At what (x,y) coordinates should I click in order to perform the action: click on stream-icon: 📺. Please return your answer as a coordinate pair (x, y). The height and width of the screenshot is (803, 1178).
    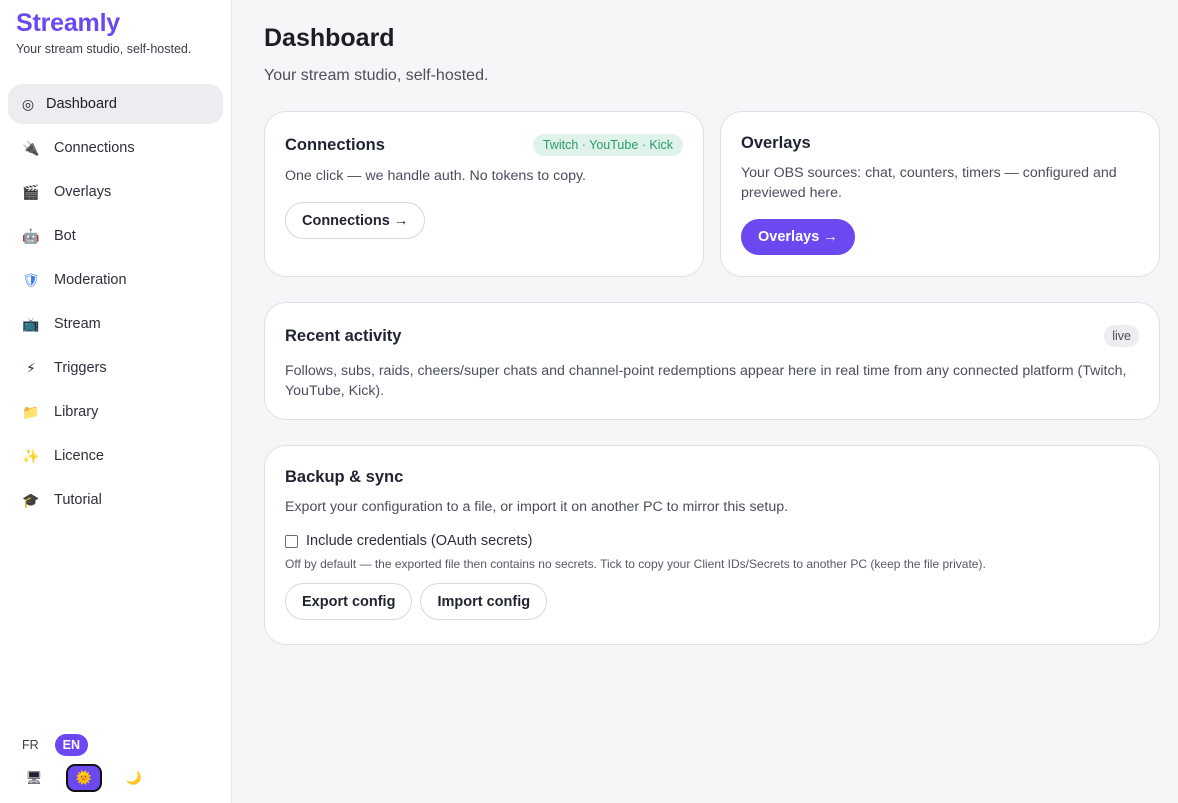
    Looking at the image, I should click on (31, 323).